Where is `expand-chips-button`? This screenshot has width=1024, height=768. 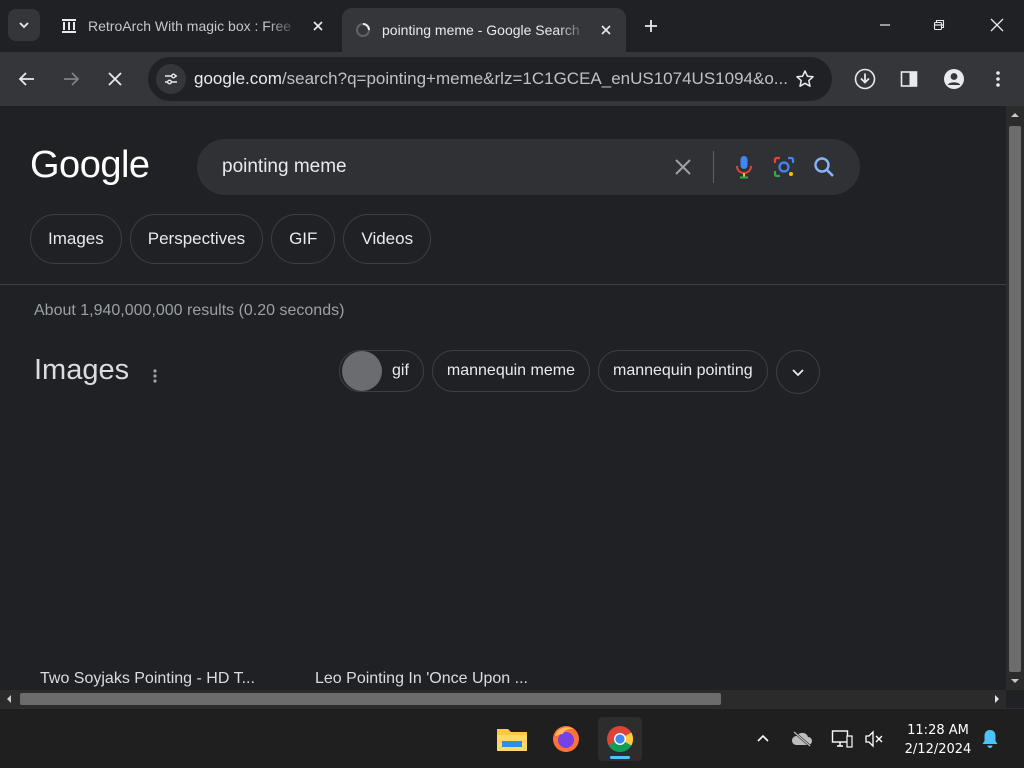 expand-chips-button is located at coordinates (797, 372).